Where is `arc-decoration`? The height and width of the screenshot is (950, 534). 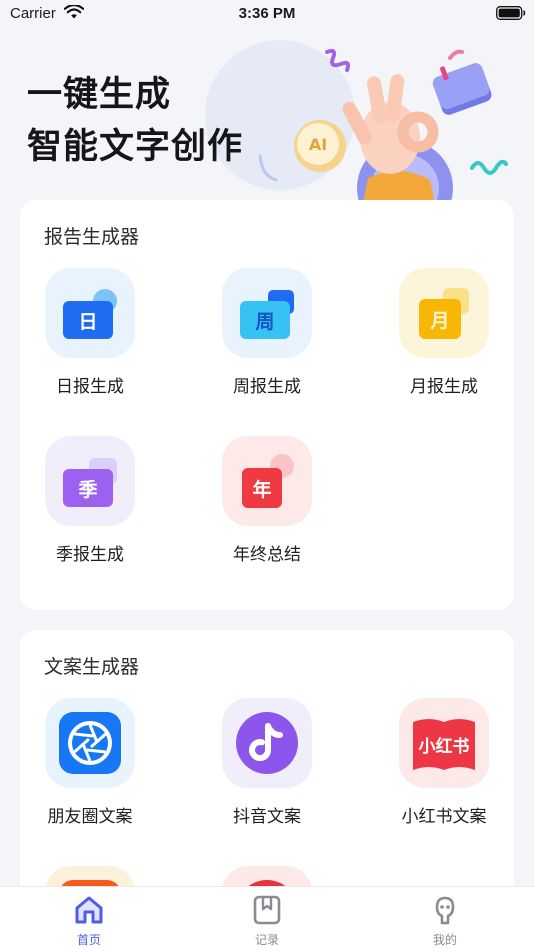
arc-decoration is located at coordinates (268, 168).